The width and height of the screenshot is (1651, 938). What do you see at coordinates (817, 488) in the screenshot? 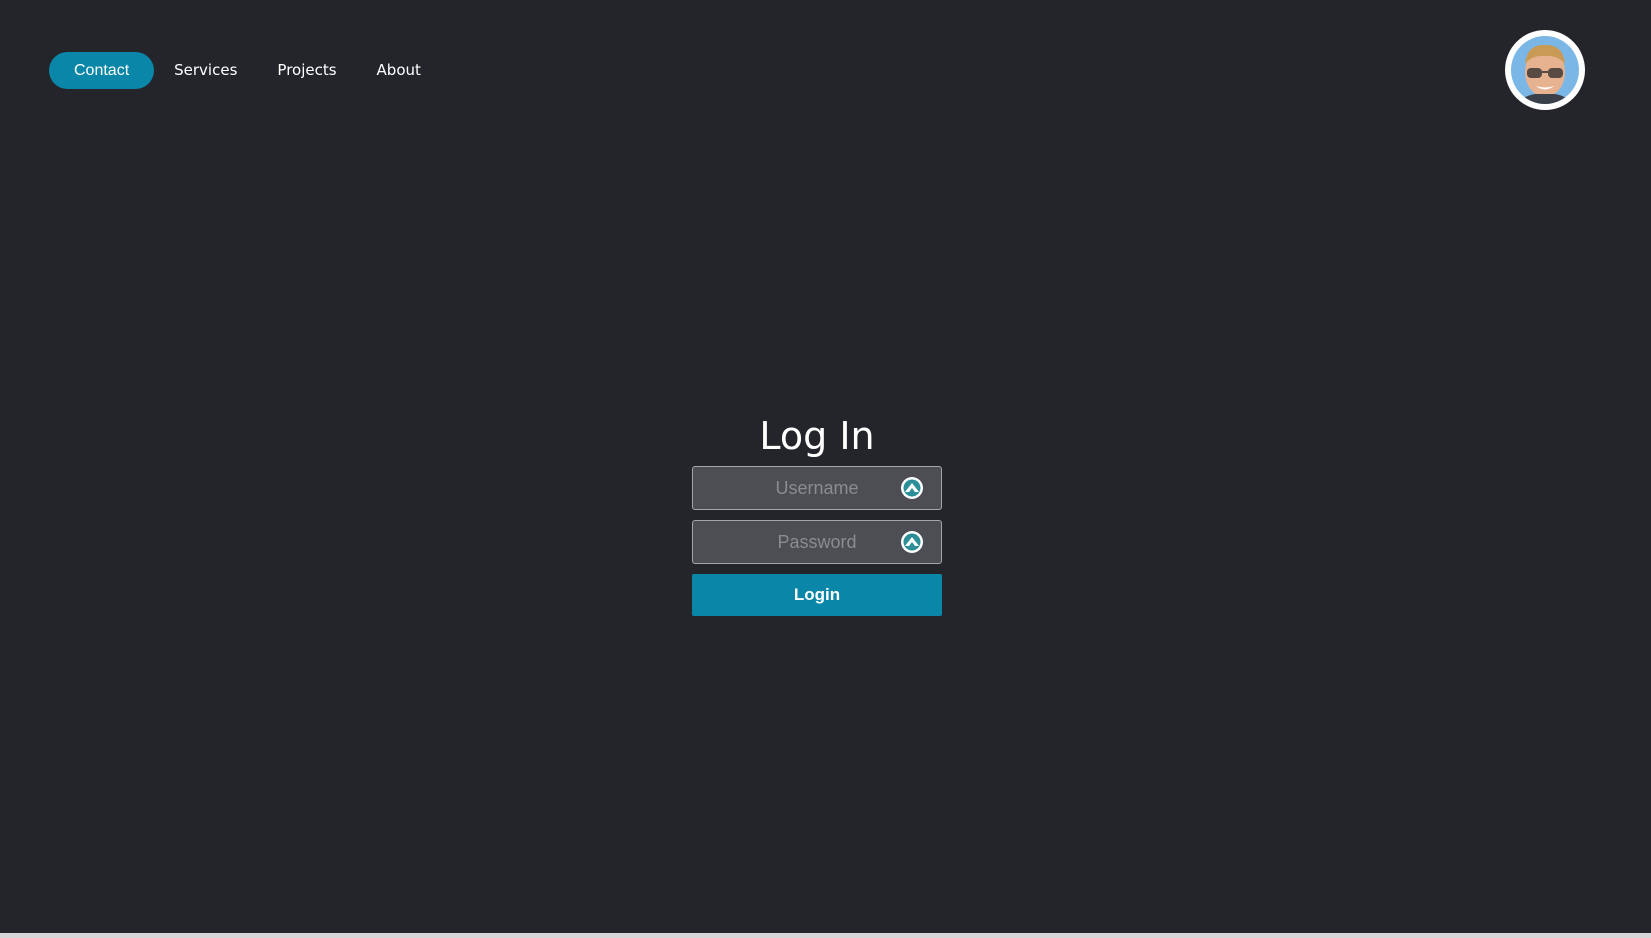
I see `username-field` at bounding box center [817, 488].